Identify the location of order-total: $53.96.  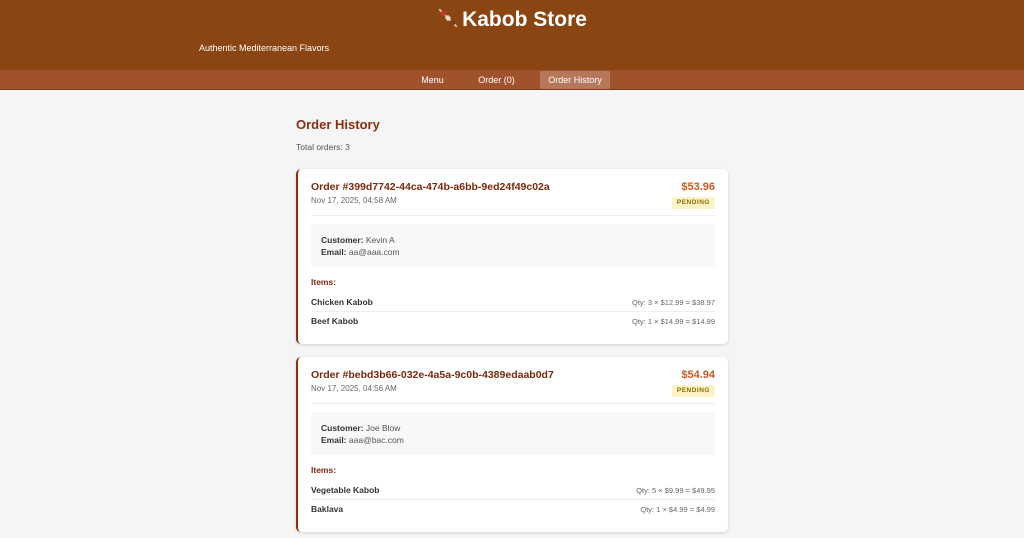
(698, 187).